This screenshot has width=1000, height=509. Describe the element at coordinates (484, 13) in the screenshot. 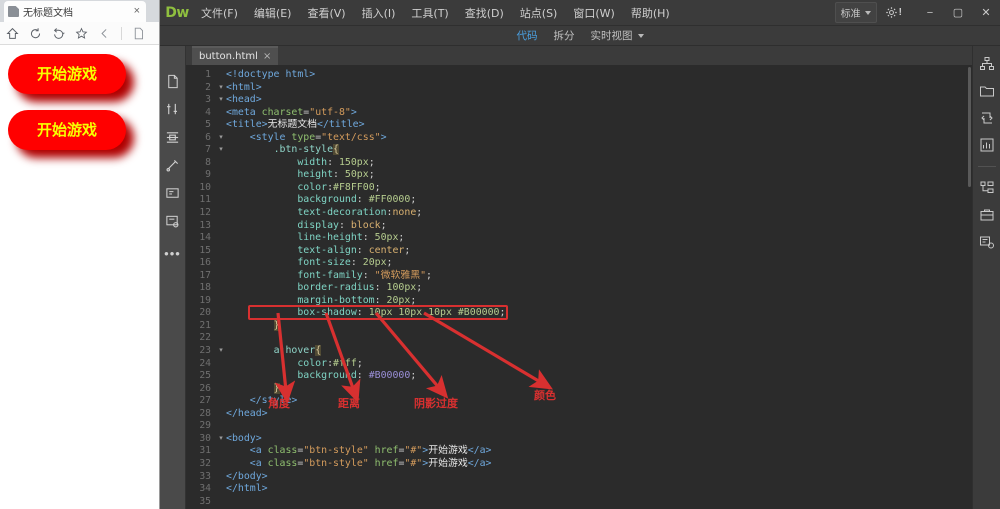

I see `menu-find: 查找(D)` at that location.